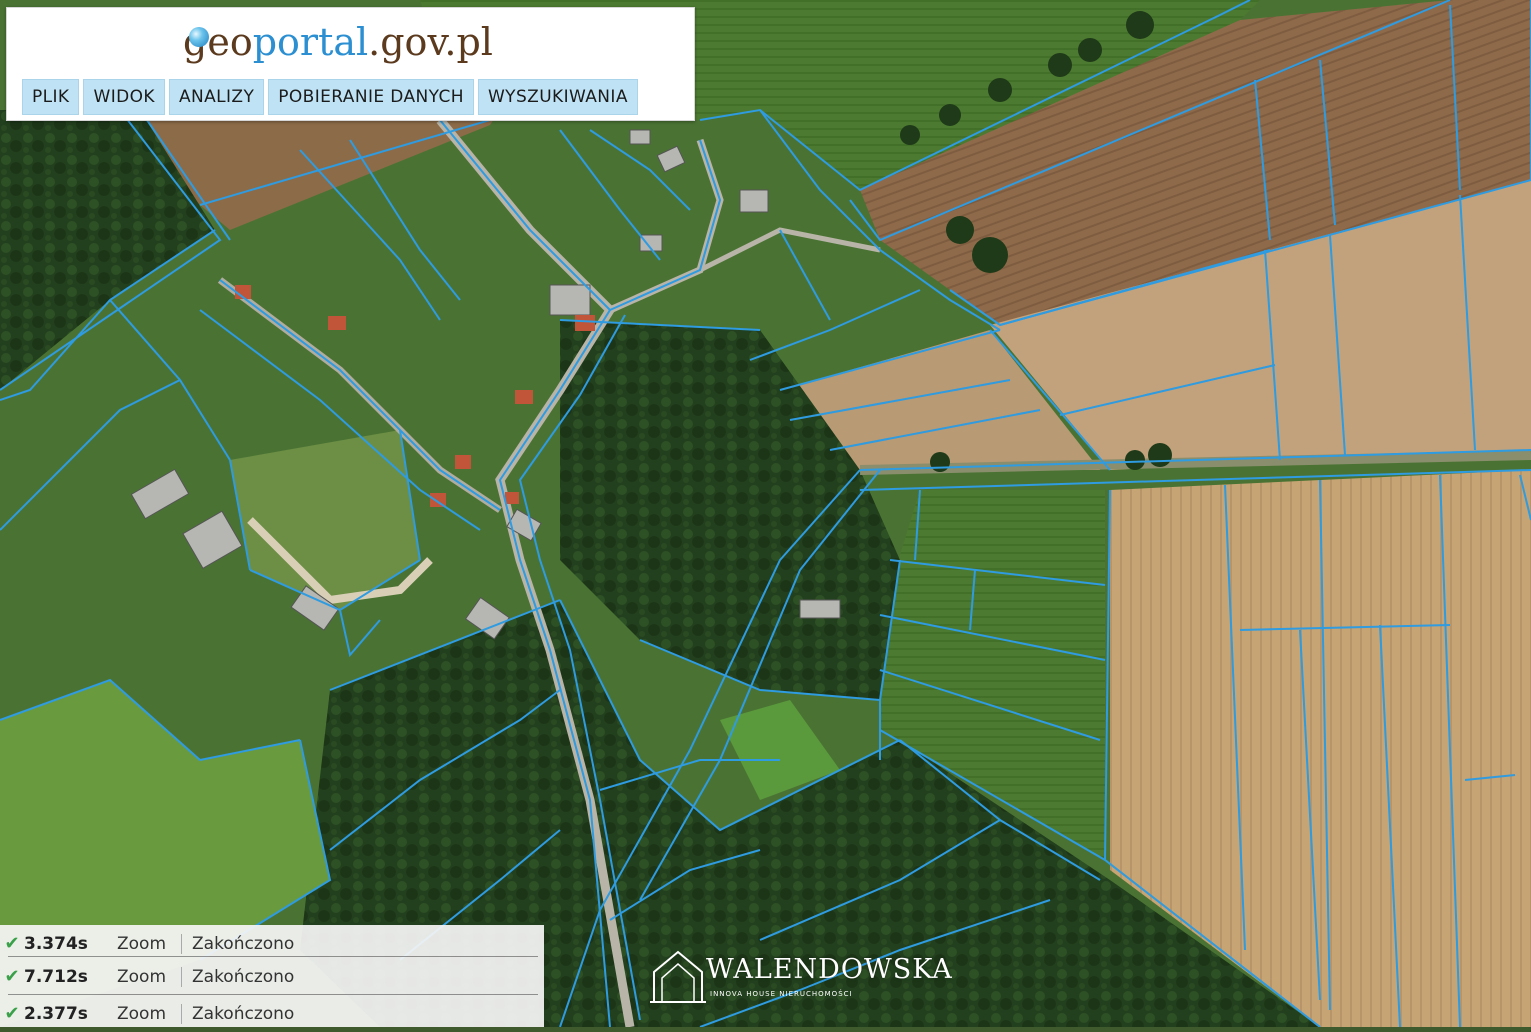  I want to click on menu-wyszukiwania: WYSZUKIWANIA, so click(557, 97).